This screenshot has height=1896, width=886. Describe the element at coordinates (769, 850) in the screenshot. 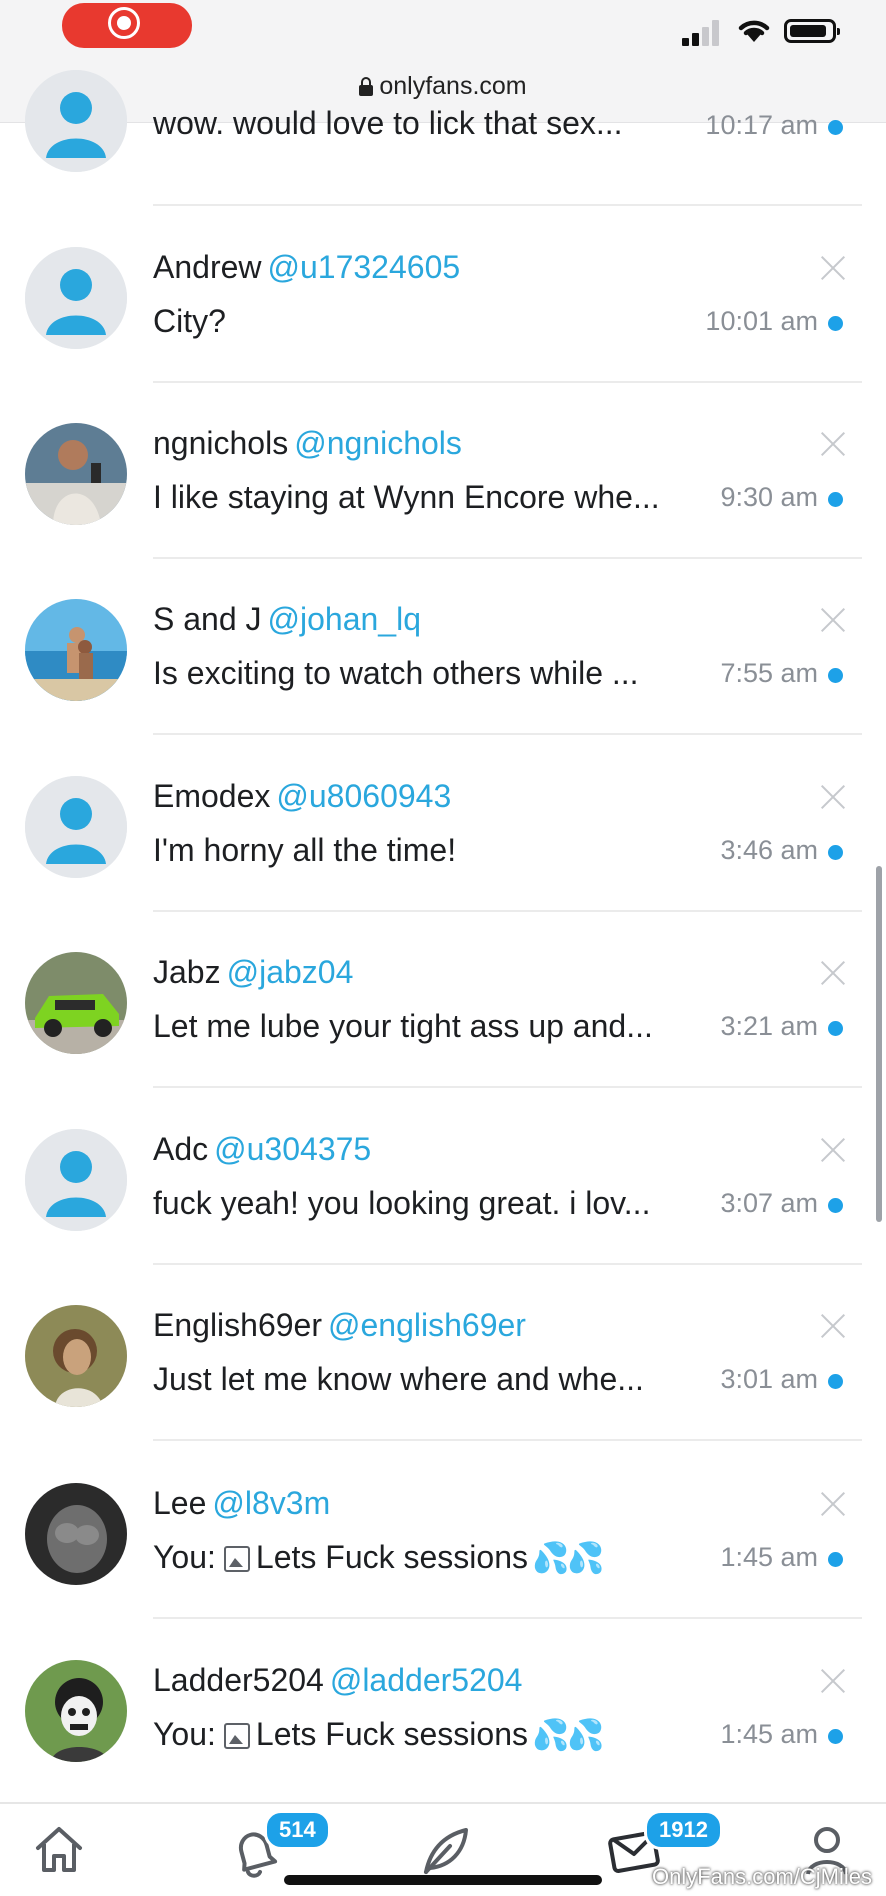

I see `message-time: 3:46 am` at that location.